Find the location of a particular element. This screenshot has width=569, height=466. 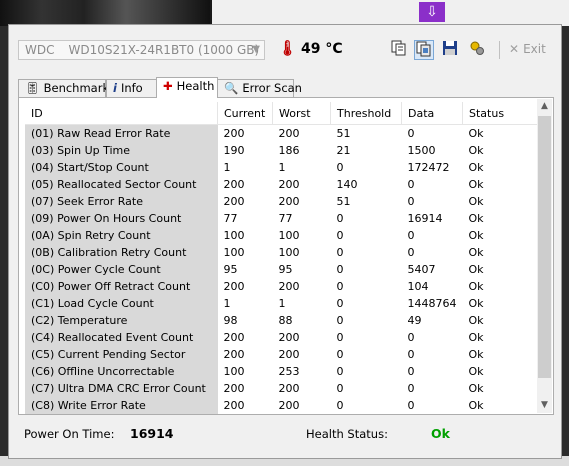

copy-text-icon is located at coordinates (398, 48).